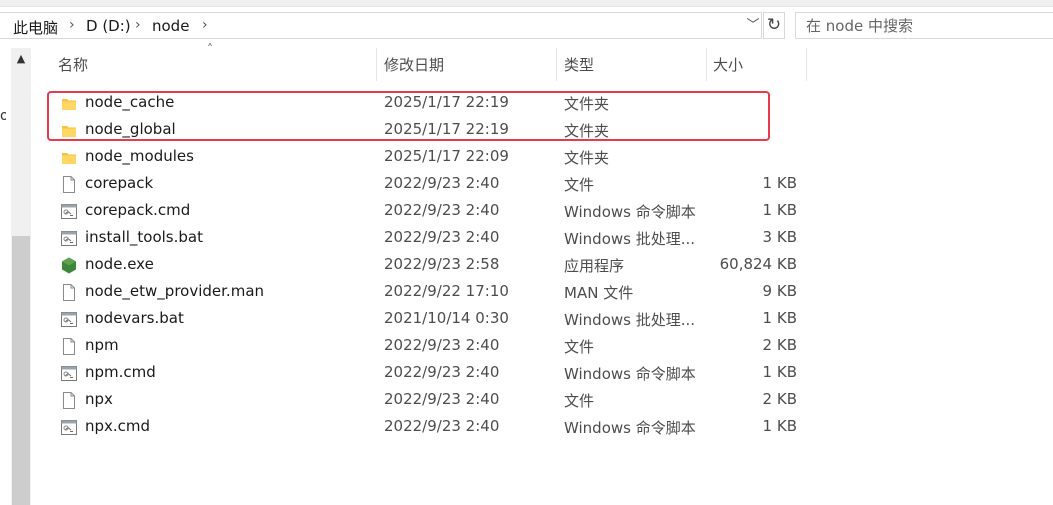 The height and width of the screenshot is (505, 1053). I want to click on file-name: npm, so click(102, 345).